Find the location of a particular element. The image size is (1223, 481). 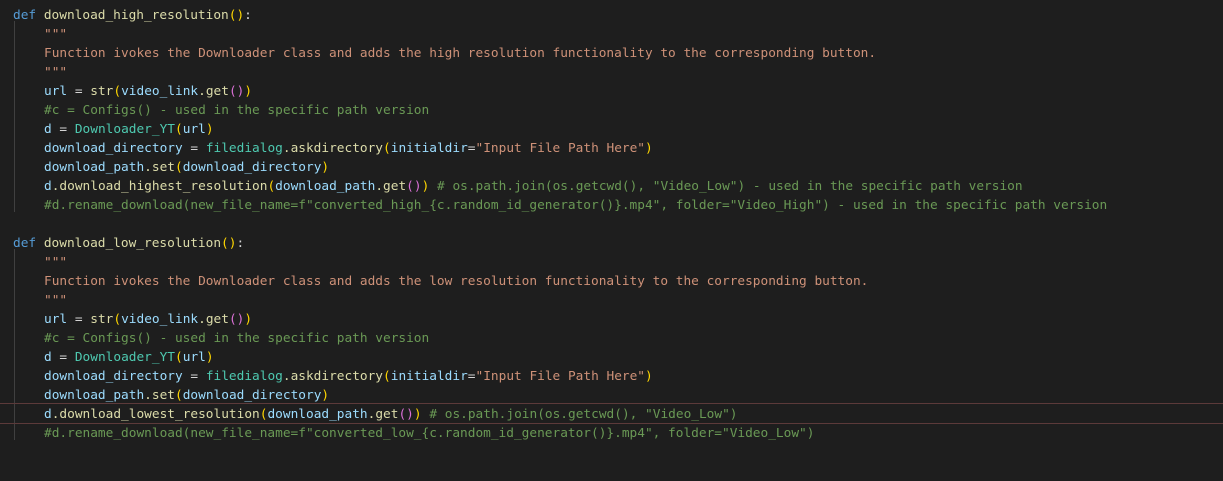

string-literal: "Input File Path Here" is located at coordinates (560, 376).